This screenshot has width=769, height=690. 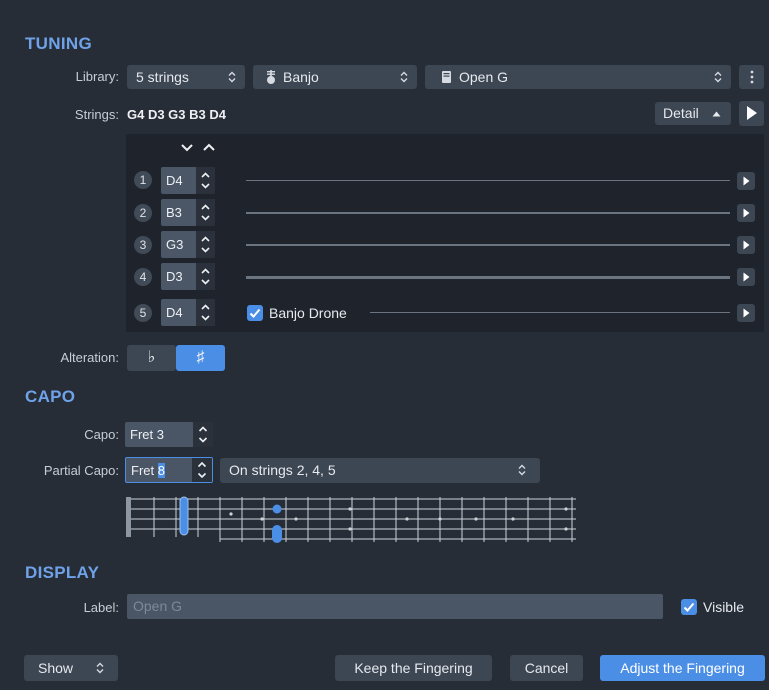 I want to click on banjo-icon, so click(x=271, y=77).